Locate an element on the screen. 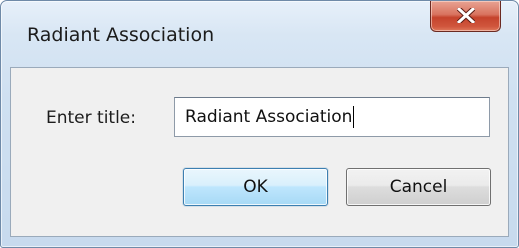  title-field-label: Enter title: is located at coordinates (91, 118).